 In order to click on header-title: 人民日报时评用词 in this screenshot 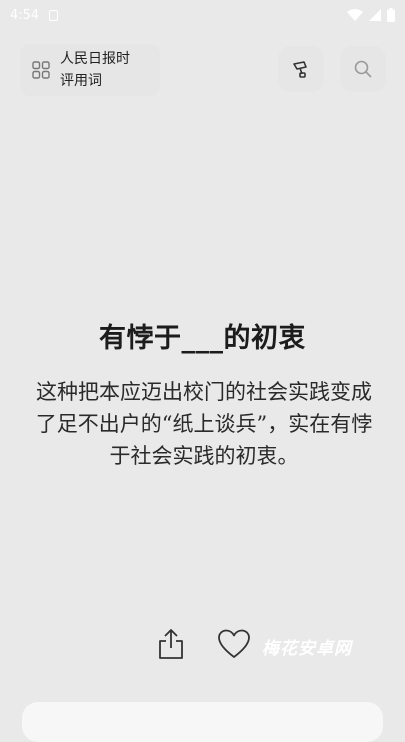, I will do `click(95, 70)`.